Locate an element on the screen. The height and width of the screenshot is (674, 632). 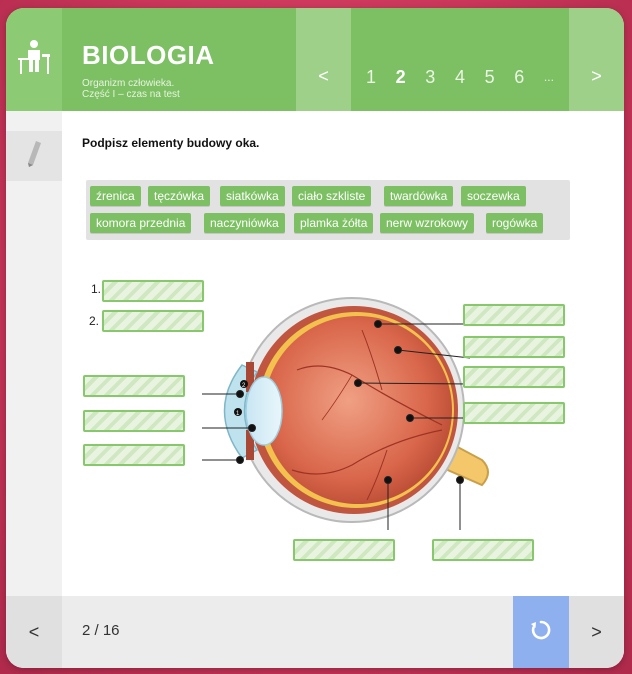
prev-page-arrow: < is located at coordinates (323, 76).